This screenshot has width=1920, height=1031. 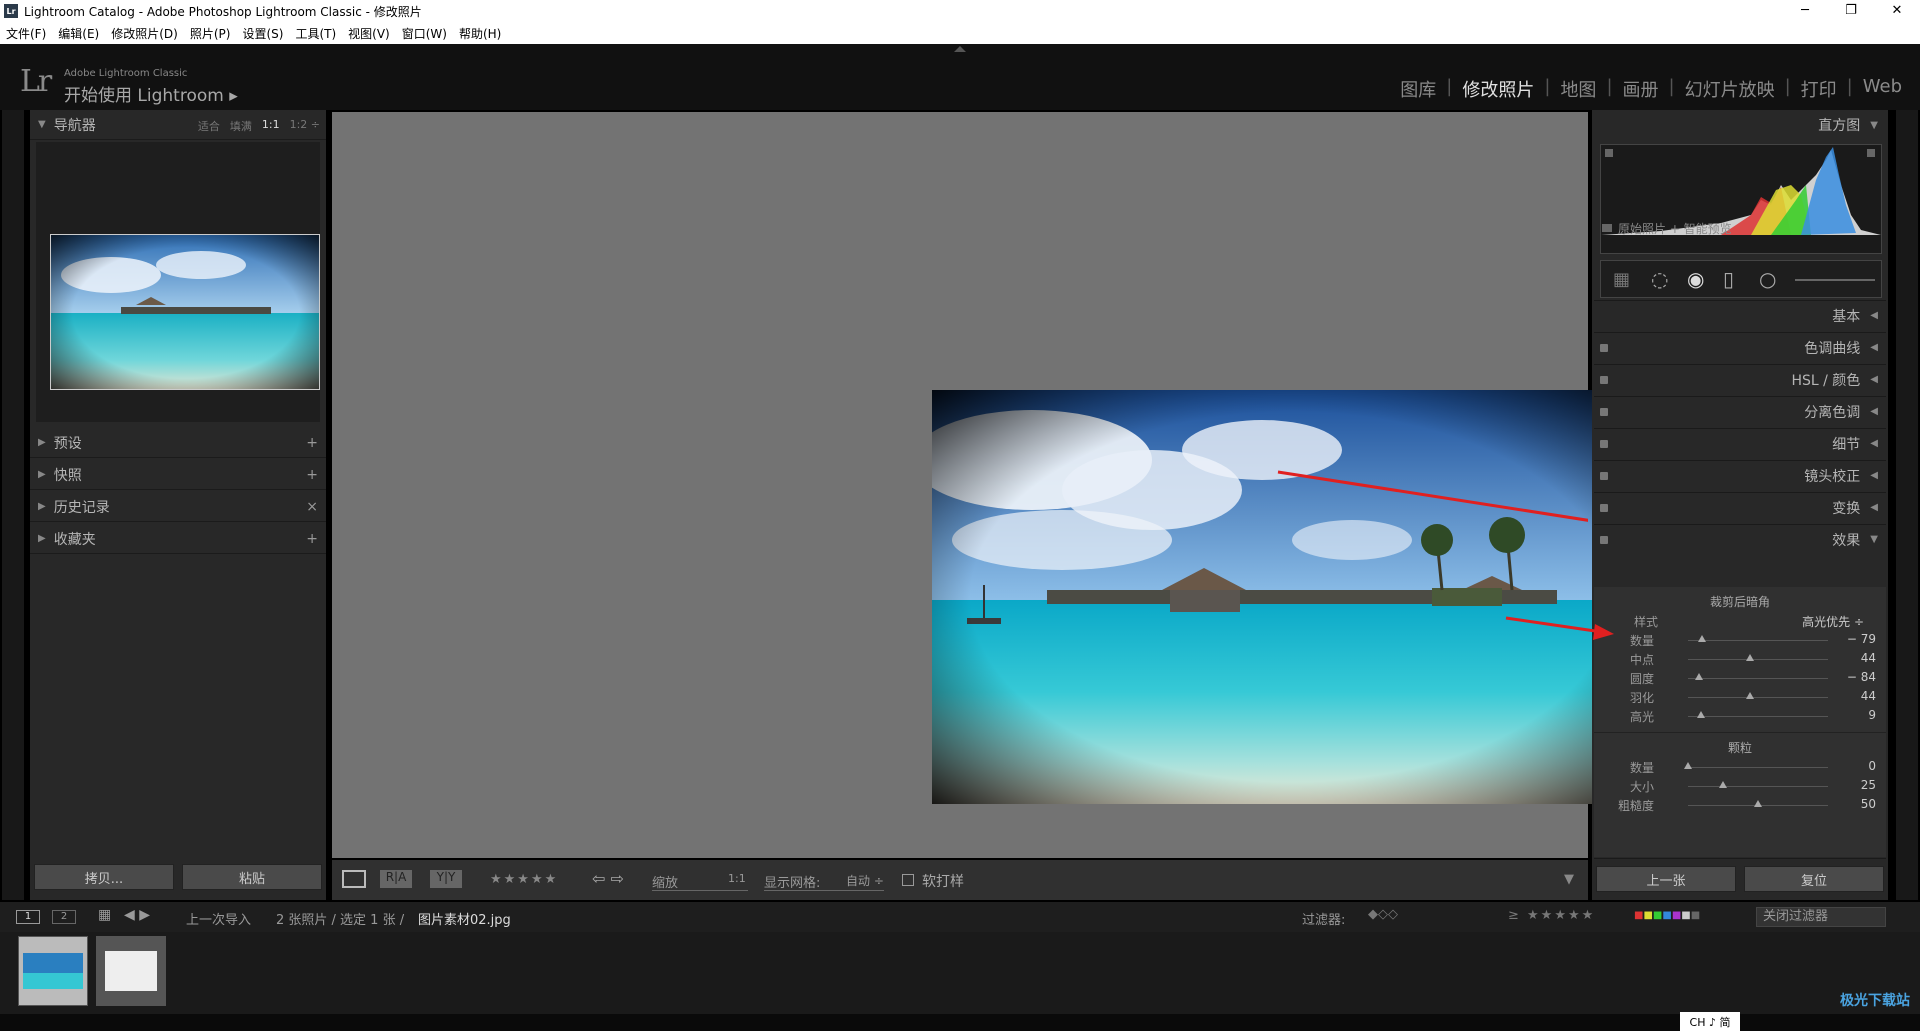 I want to click on slider-value: 25, so click(x=1856, y=785).